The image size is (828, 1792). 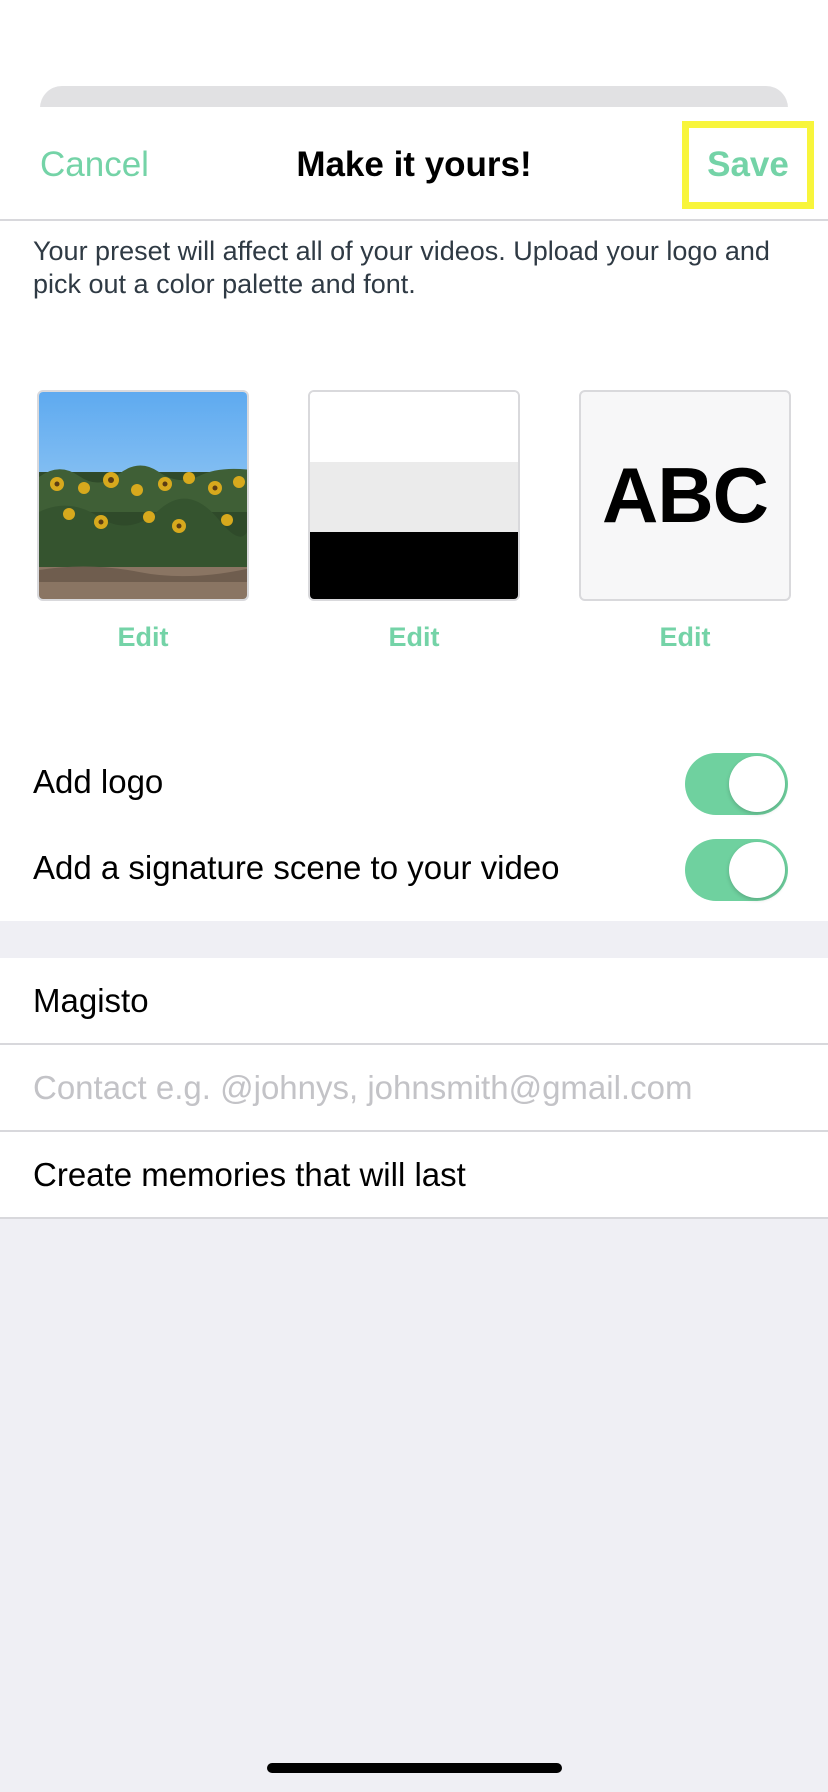 What do you see at coordinates (685, 637) in the screenshot?
I see `edit-font-link: Edit` at bounding box center [685, 637].